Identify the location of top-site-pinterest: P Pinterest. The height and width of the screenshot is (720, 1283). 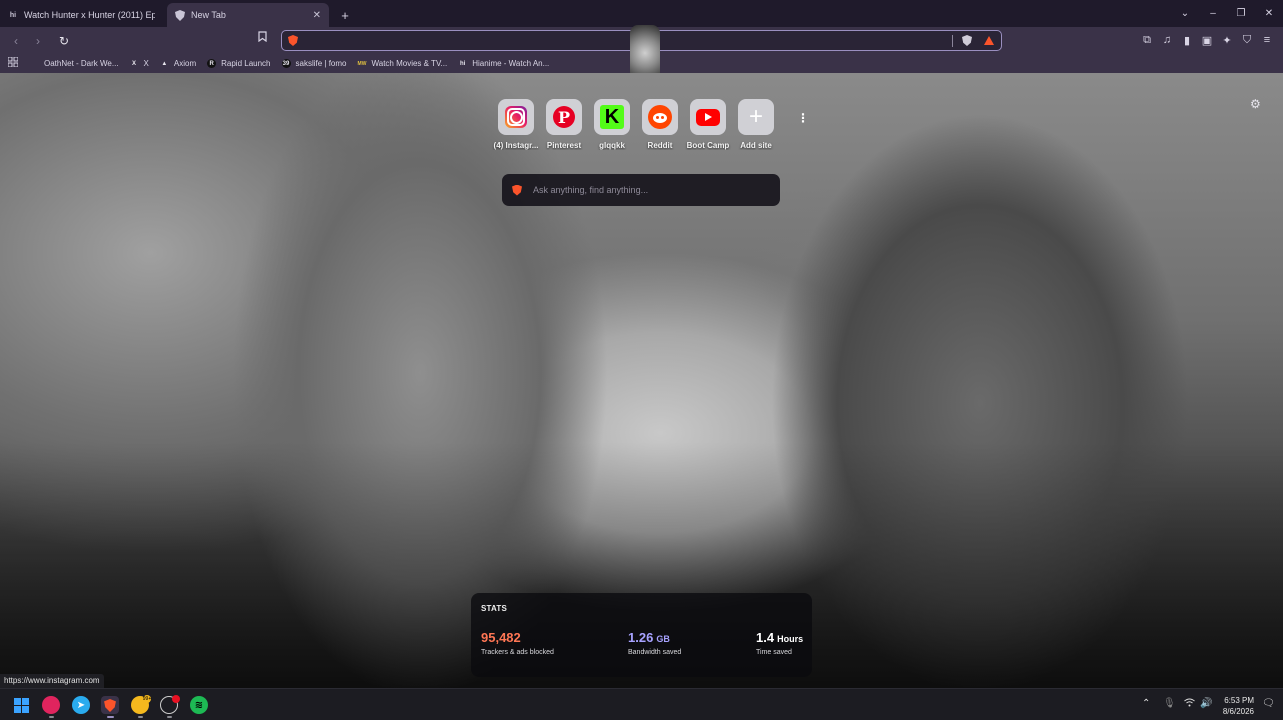
(564, 124).